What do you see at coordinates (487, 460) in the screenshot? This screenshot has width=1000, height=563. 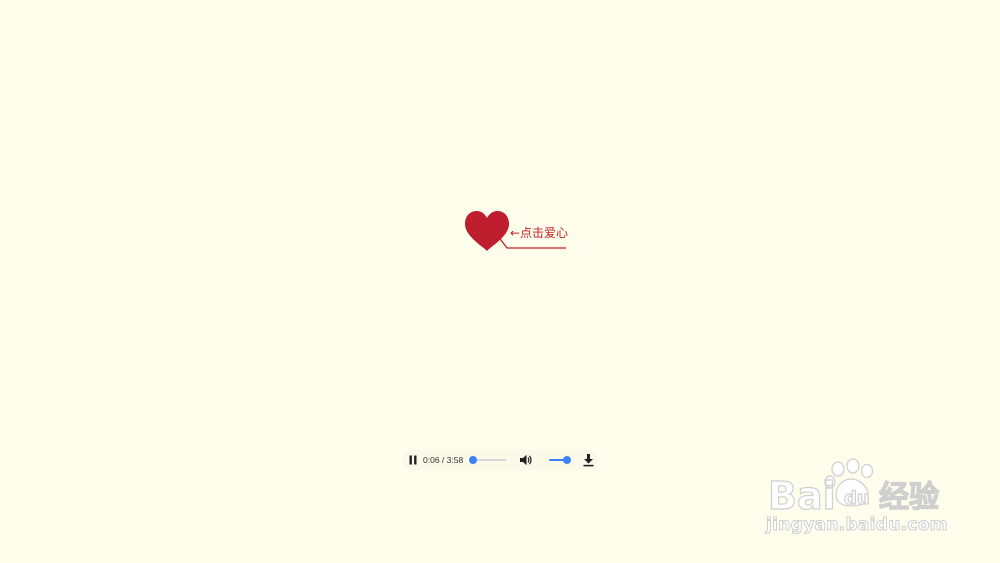 I see `progress-slider` at bounding box center [487, 460].